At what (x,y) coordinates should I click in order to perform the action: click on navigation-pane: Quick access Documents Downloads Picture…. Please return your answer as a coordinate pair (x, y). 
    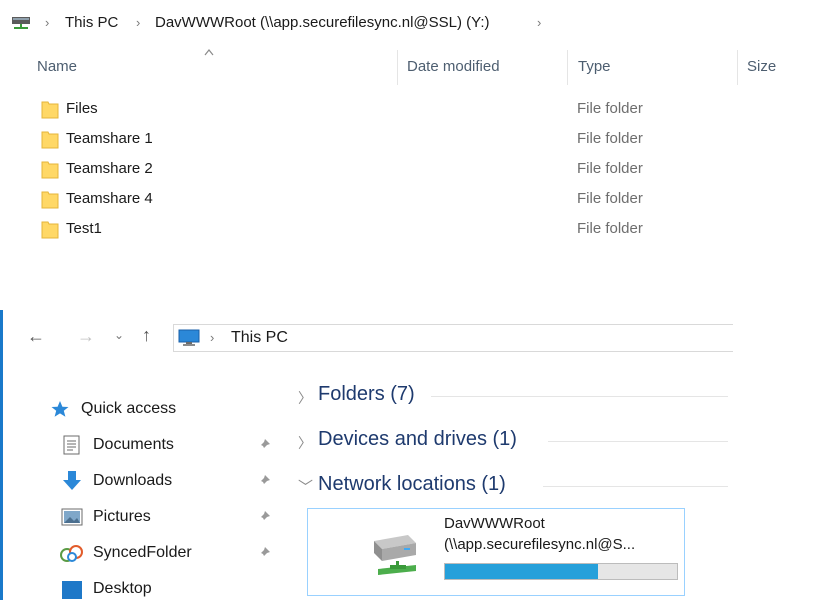
    Looking at the image, I should click on (148, 485).